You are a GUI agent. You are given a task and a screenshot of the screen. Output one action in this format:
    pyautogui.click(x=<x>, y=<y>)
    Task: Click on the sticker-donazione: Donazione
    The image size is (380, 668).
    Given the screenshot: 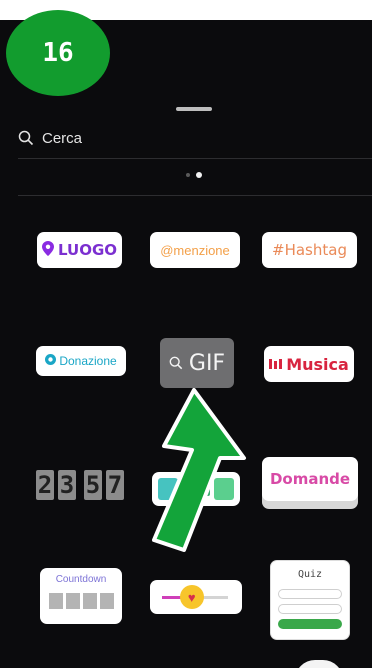 What is the action you would take?
    pyautogui.click(x=81, y=361)
    